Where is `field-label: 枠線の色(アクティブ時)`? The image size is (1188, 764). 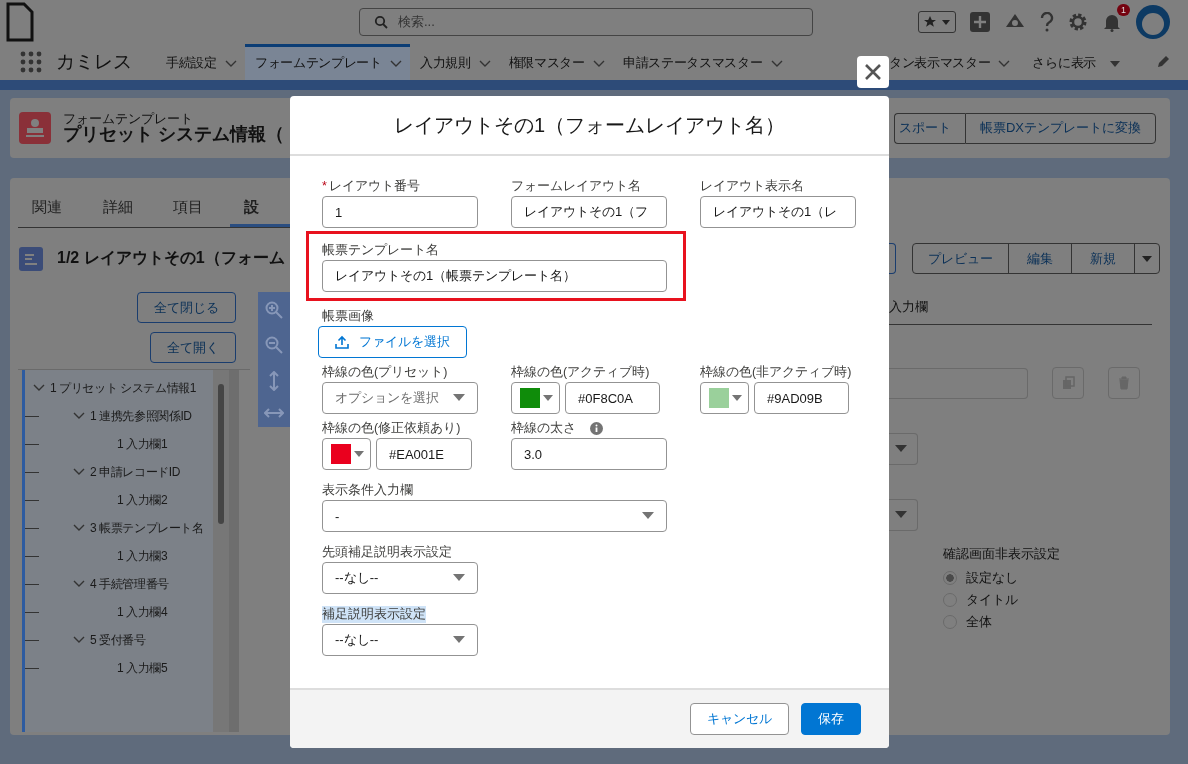
field-label: 枠線の色(アクティブ時) is located at coordinates (580, 372).